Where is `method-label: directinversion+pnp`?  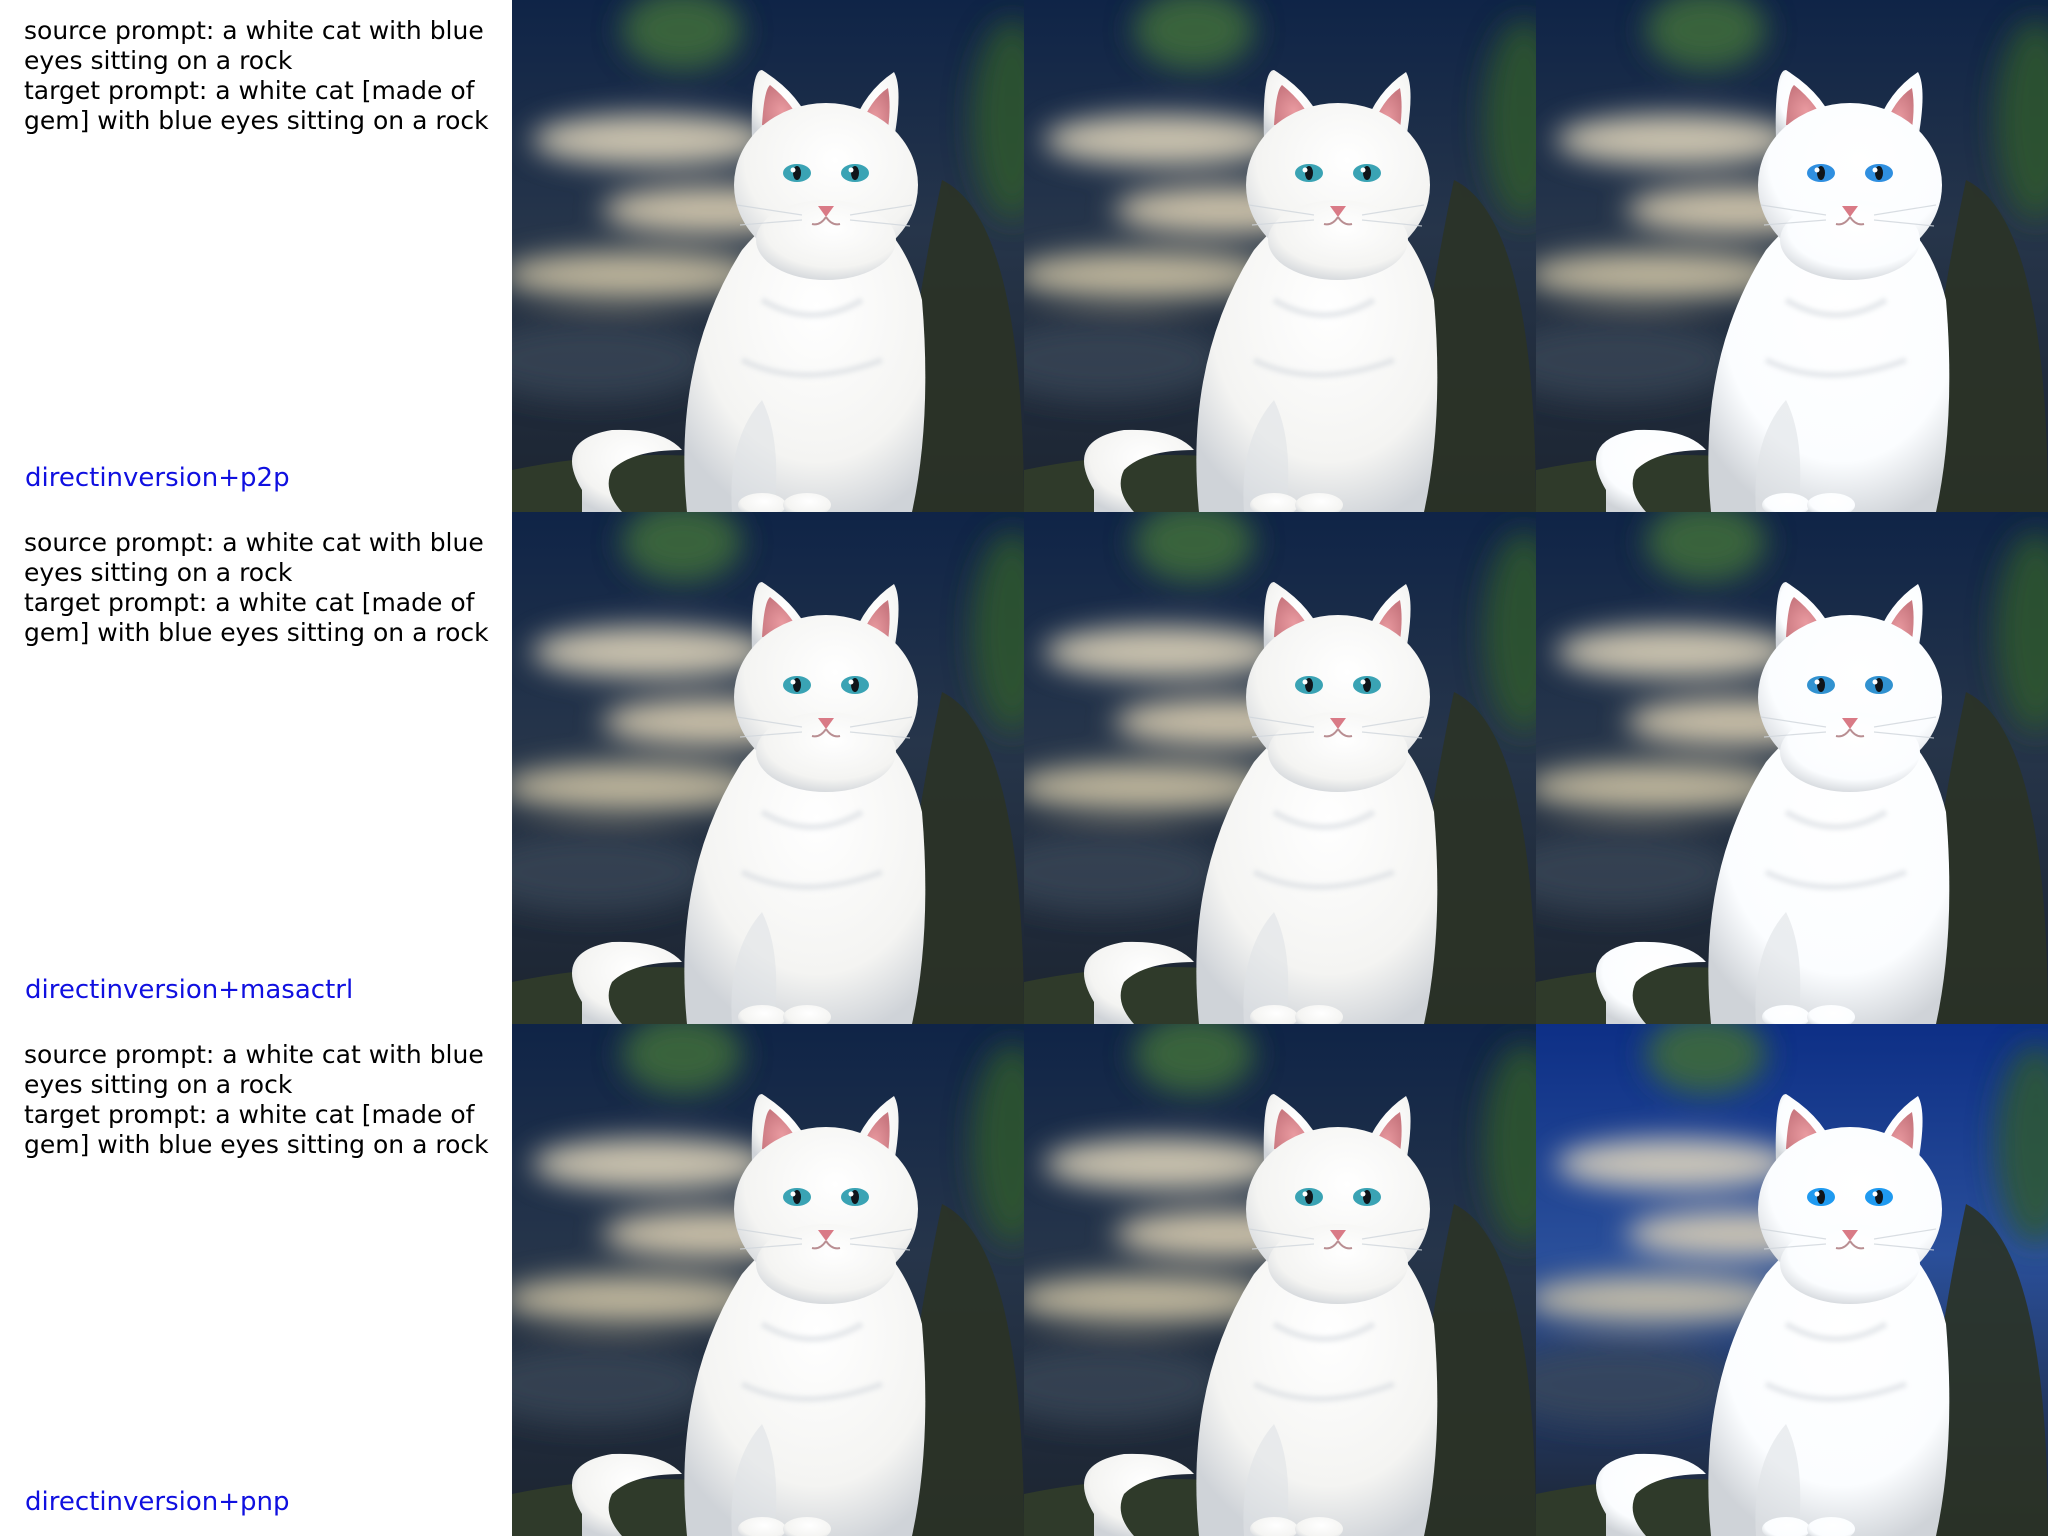
method-label: directinversion+pnp is located at coordinates (157, 1502).